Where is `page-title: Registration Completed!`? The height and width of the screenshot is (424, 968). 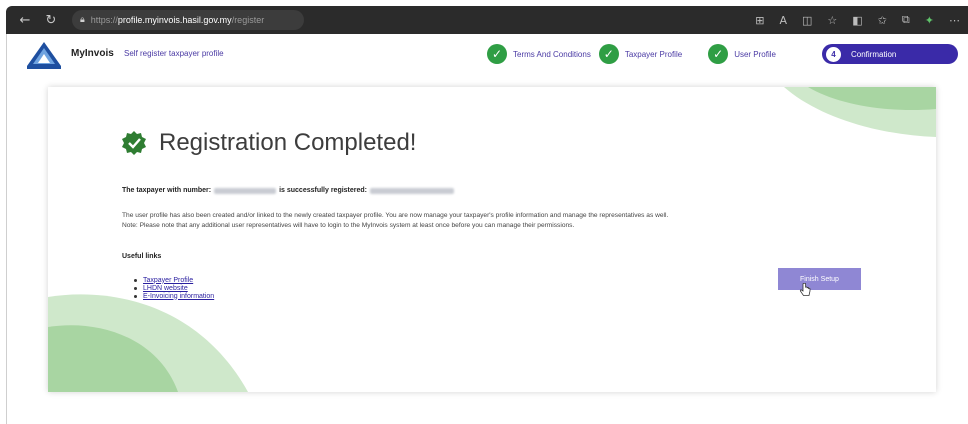 page-title: Registration Completed! is located at coordinates (288, 142).